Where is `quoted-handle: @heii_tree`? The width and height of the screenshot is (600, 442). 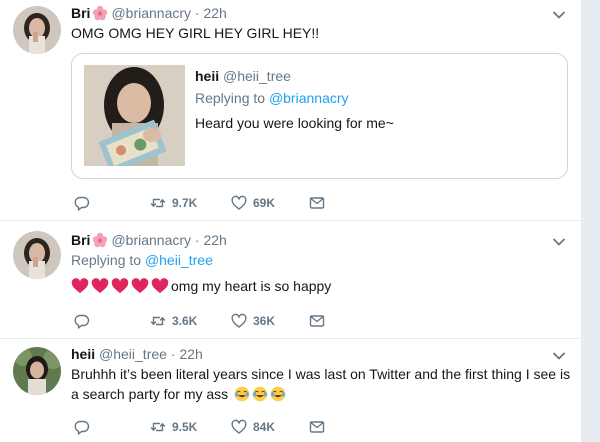
quoted-handle: @heii_tree is located at coordinates (257, 76).